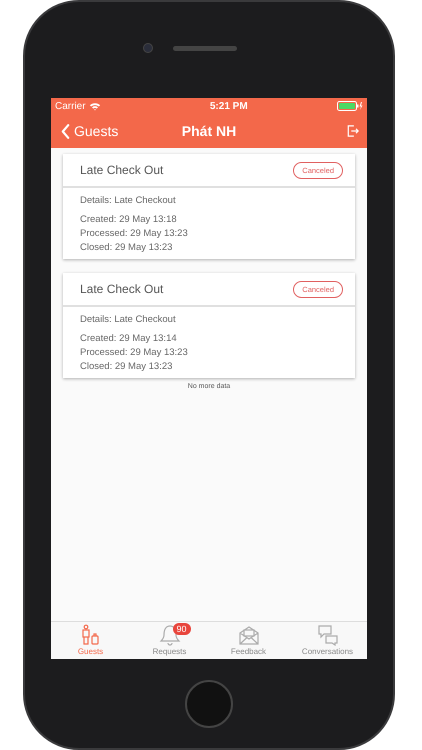 The height and width of the screenshot is (750, 422). Describe the element at coordinates (209, 704) in the screenshot. I see `home-button` at that location.